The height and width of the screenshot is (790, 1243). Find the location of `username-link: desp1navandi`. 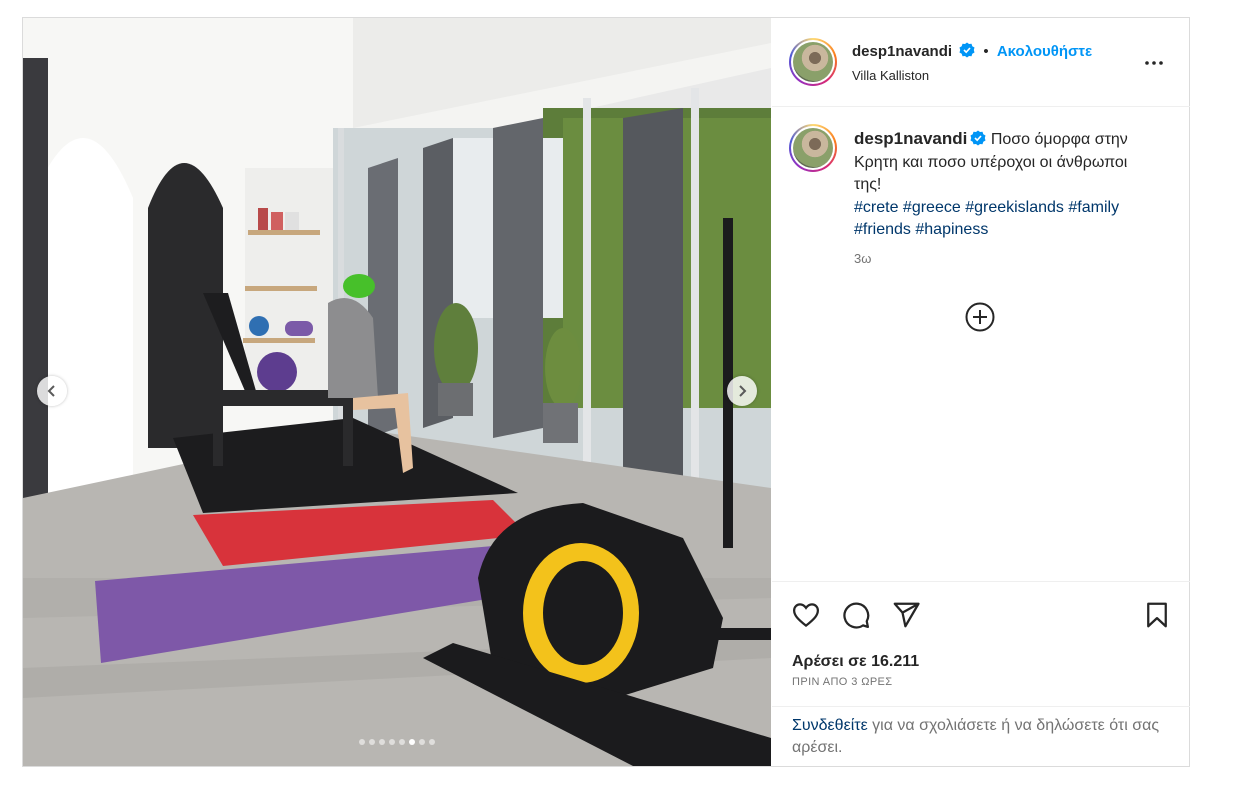

username-link: desp1navandi is located at coordinates (902, 51).